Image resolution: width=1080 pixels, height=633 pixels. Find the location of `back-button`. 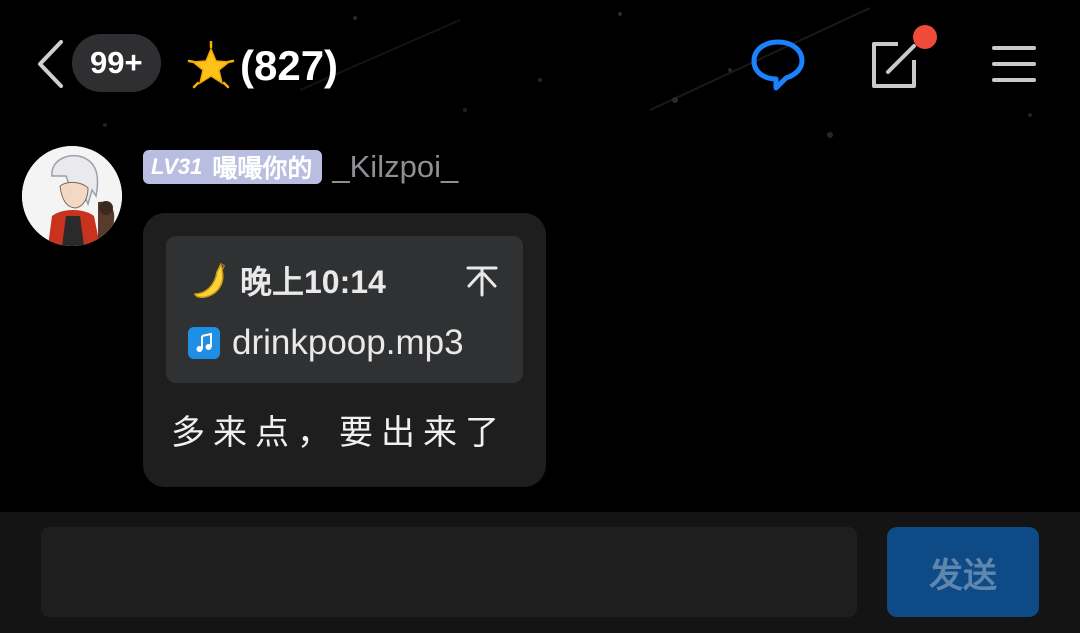

back-button is located at coordinates (50, 64).